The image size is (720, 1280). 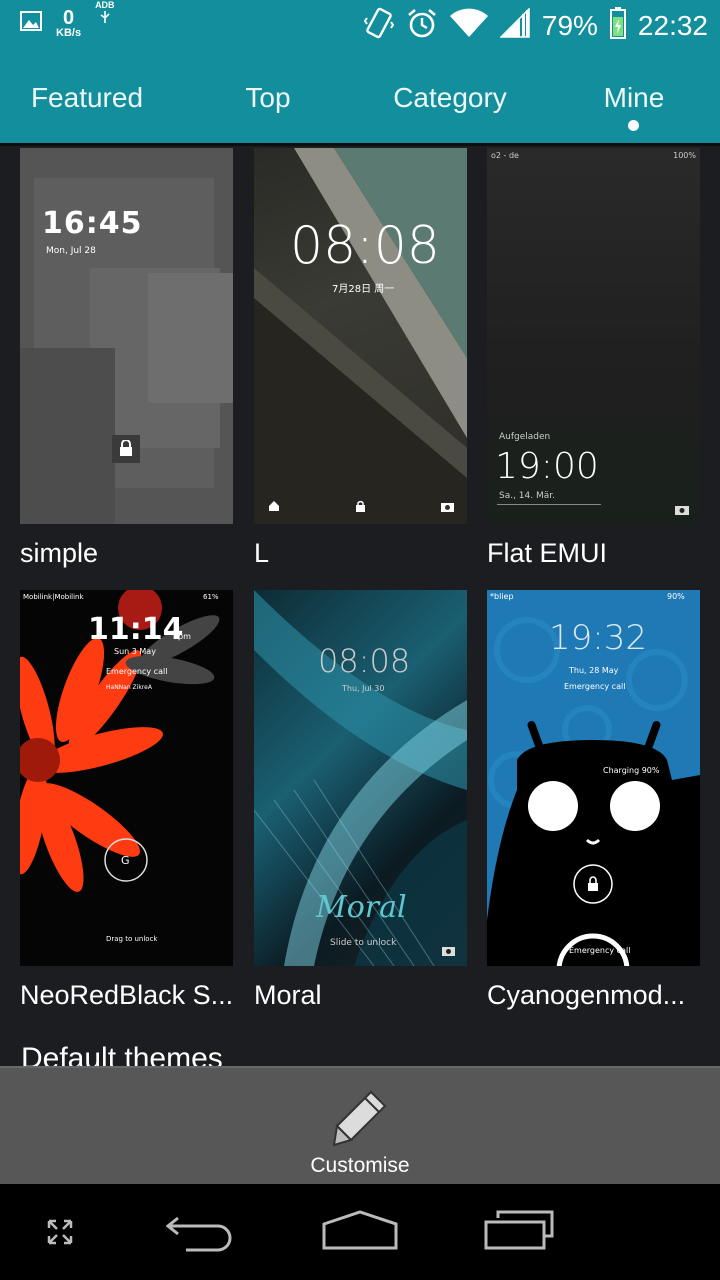 I want to click on back-icon, so click(x=200, y=1234).